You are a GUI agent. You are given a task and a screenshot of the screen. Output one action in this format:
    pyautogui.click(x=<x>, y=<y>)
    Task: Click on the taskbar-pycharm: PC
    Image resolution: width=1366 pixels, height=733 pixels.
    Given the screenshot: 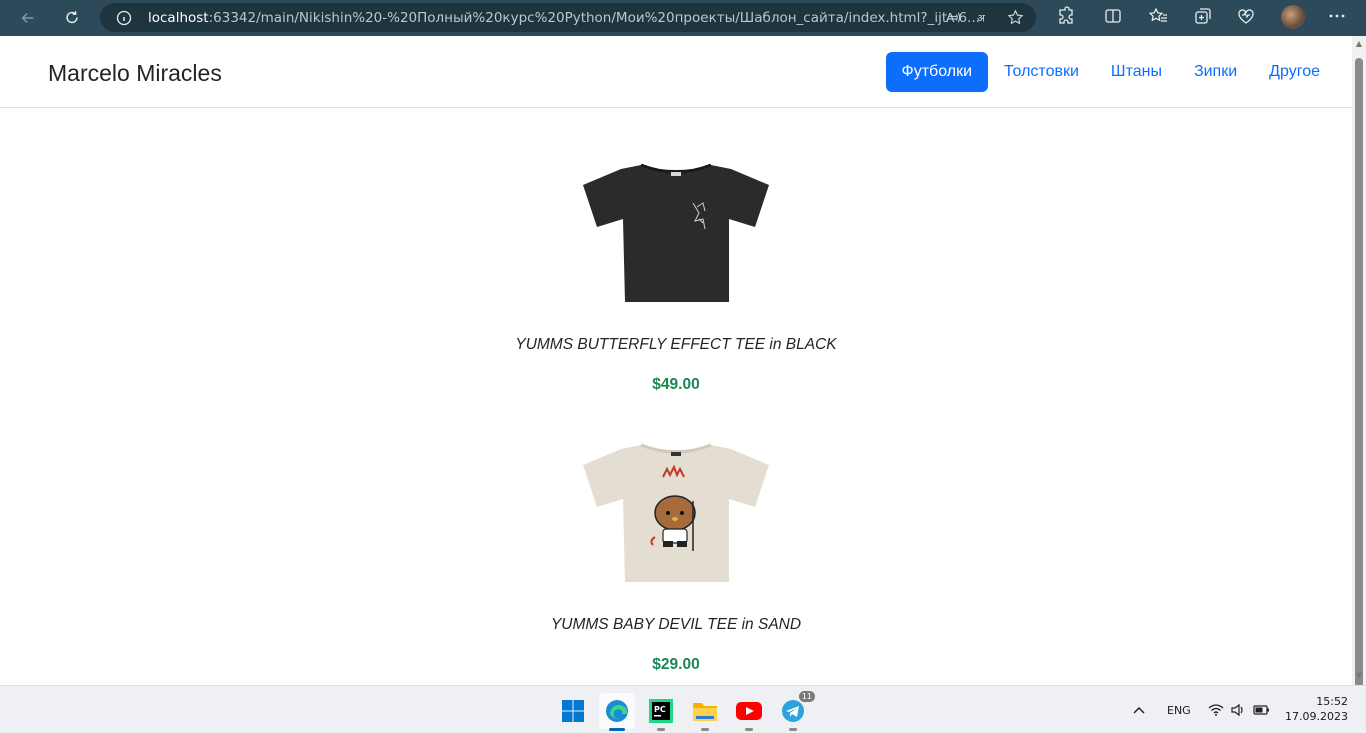 What is the action you would take?
    pyautogui.click(x=661, y=712)
    